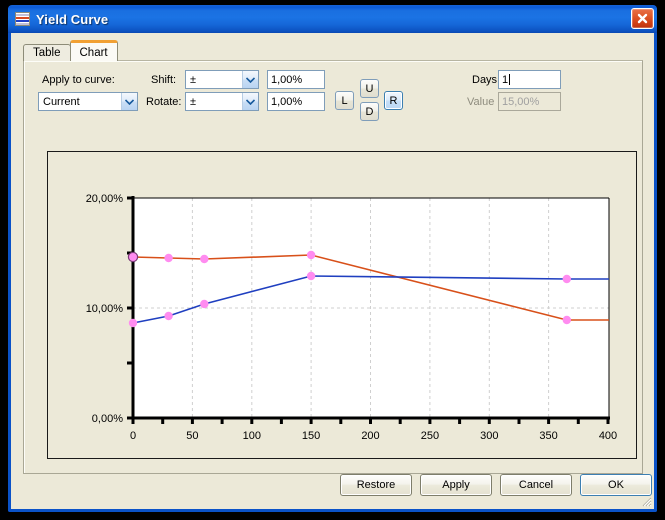  I want to click on rotate-operator-select: ±, so click(222, 101).